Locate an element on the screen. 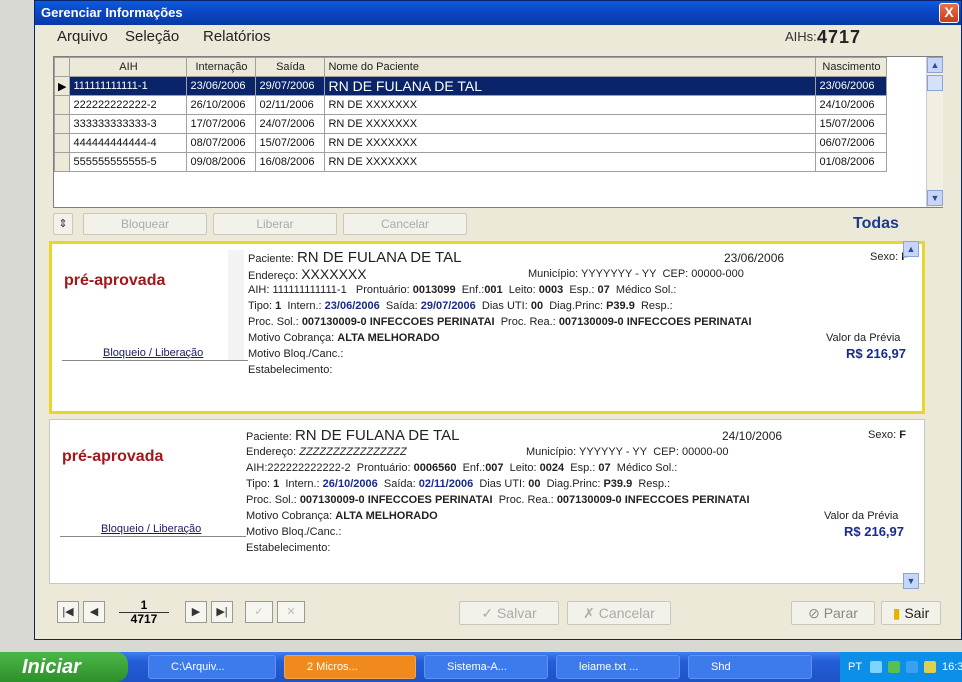  first-record-icon: |◀ is located at coordinates (68, 612).